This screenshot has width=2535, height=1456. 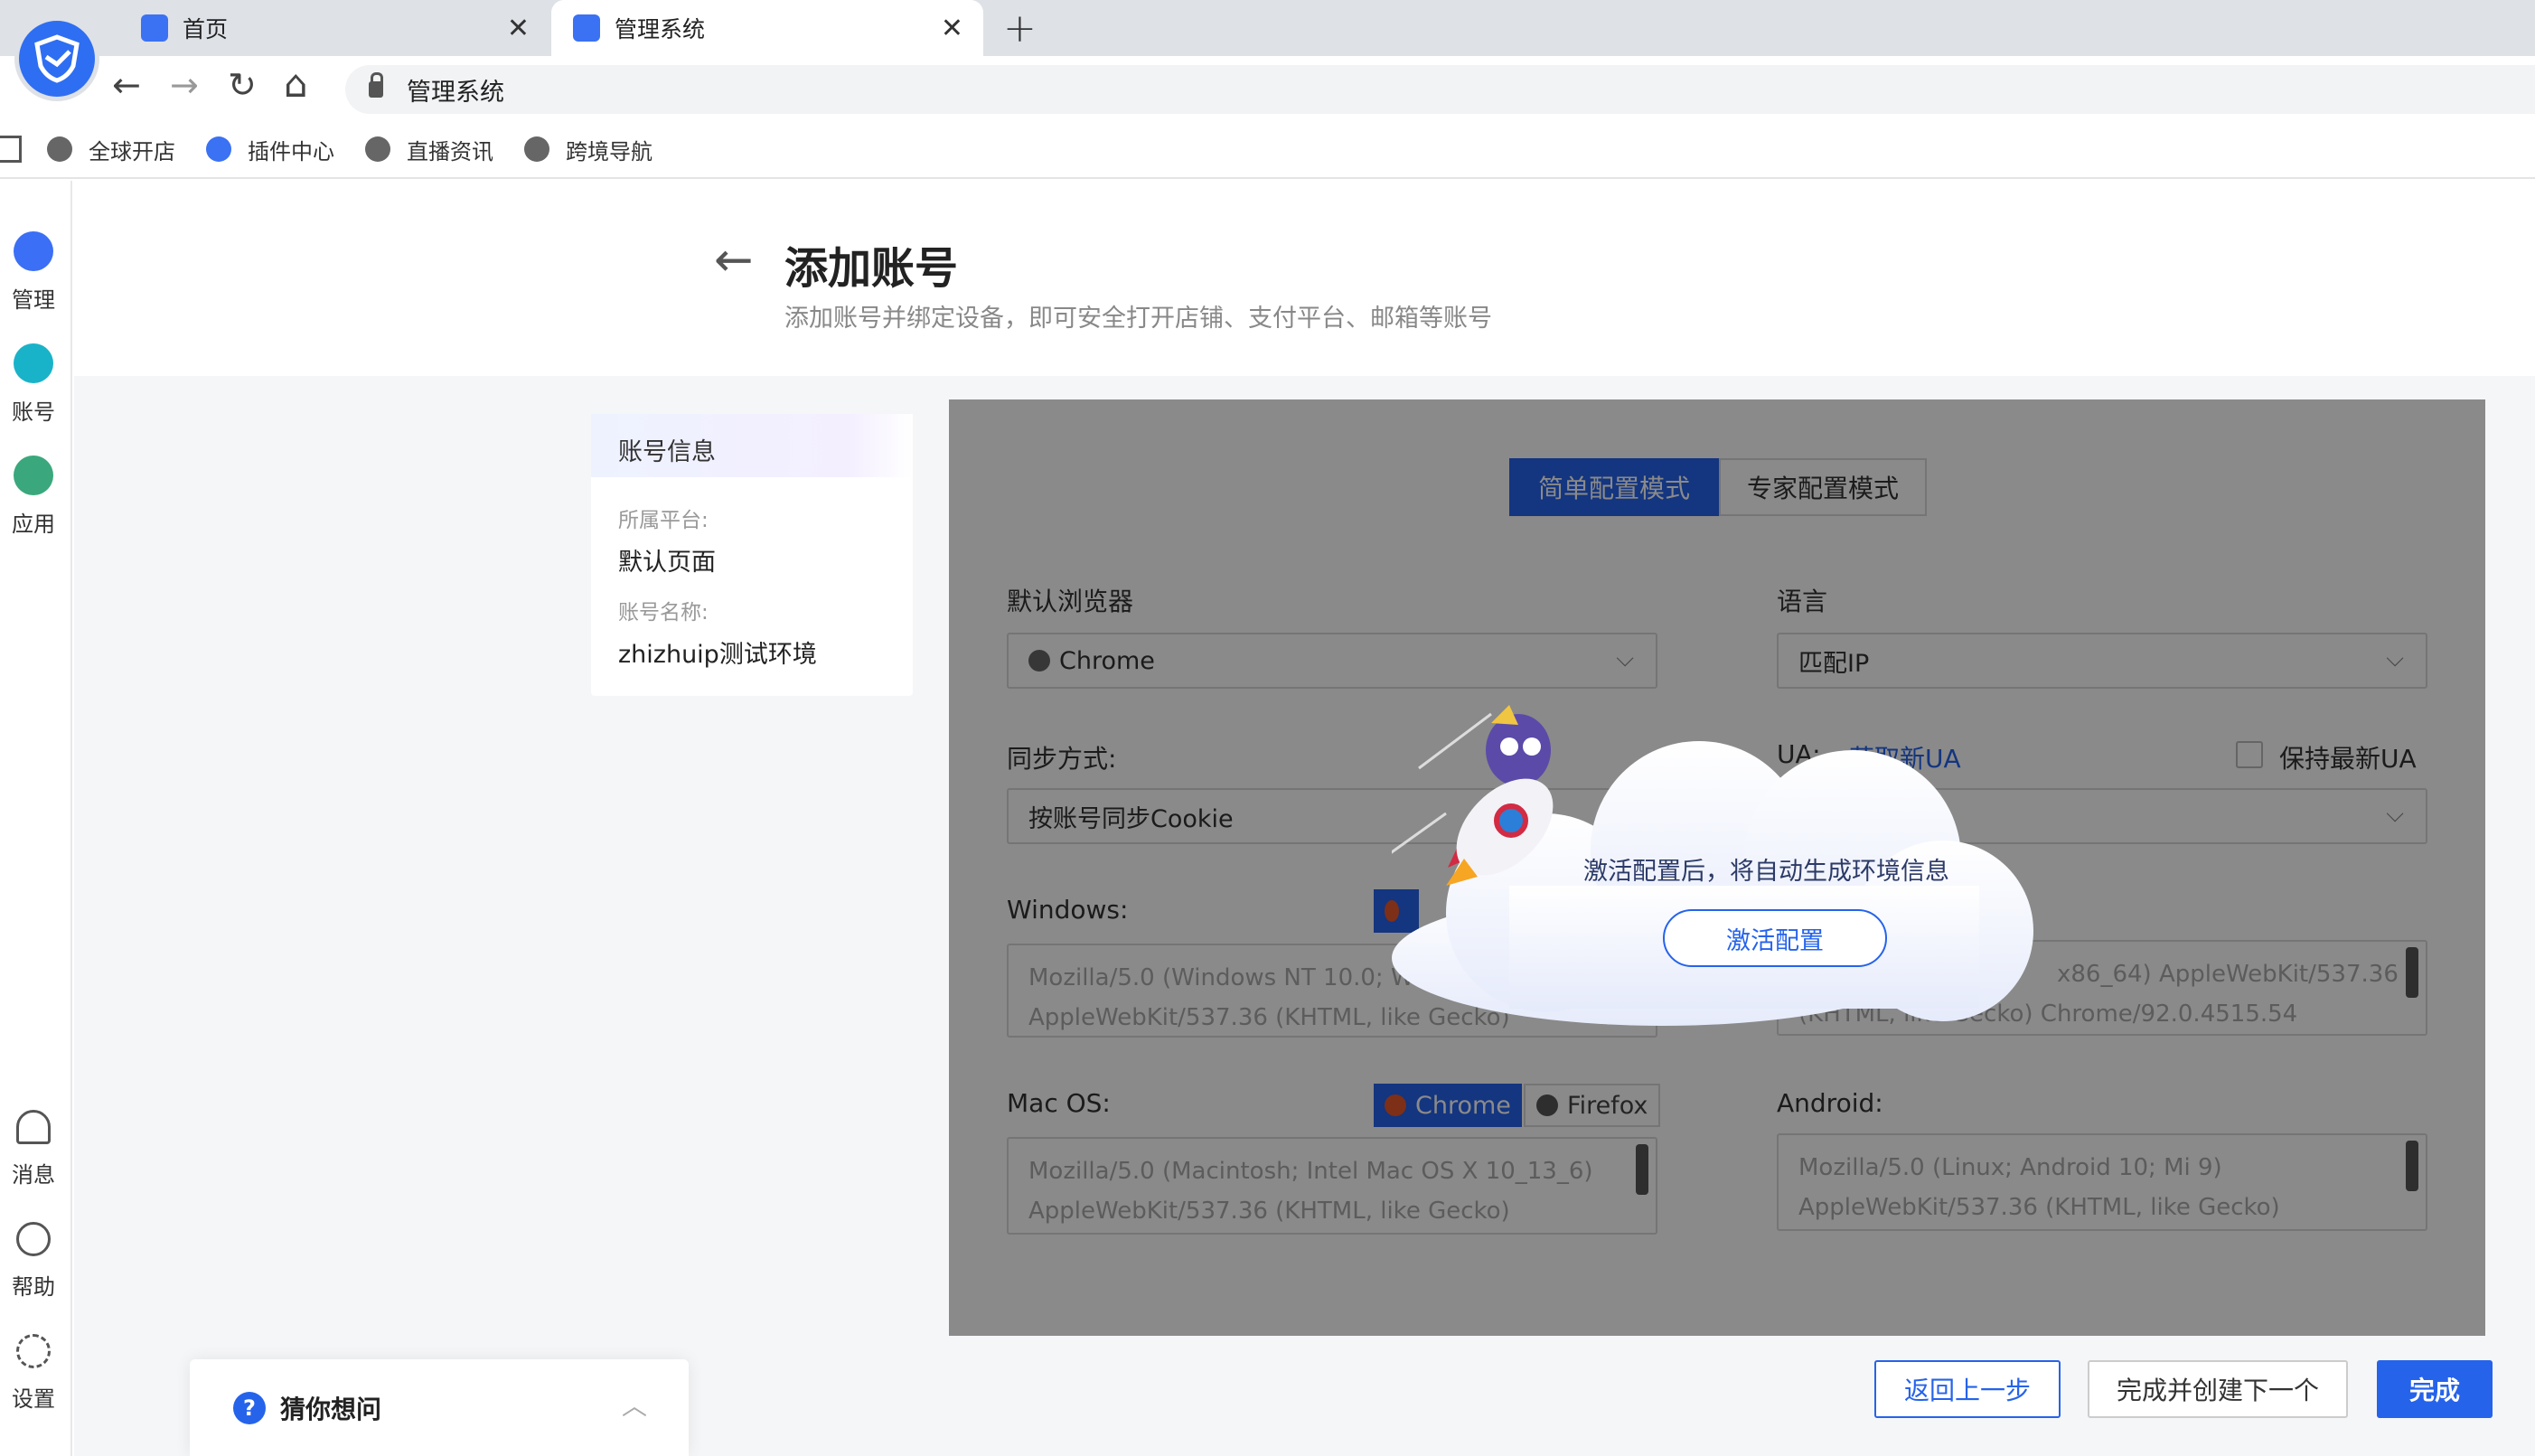 What do you see at coordinates (33, 1373) in the screenshot?
I see `sidebar-item-settings: 设置` at bounding box center [33, 1373].